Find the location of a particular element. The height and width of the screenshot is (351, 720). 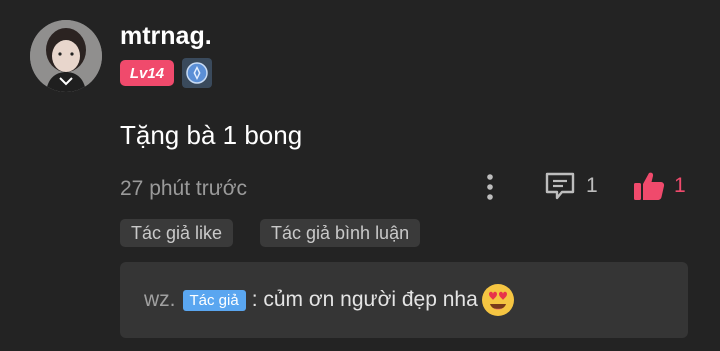

like-button: 1 is located at coordinates (659, 186).